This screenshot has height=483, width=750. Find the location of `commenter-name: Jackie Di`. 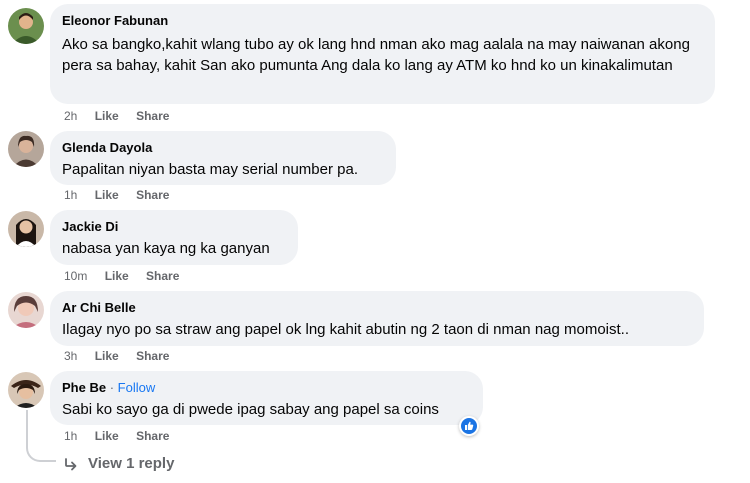

commenter-name: Jackie Di is located at coordinates (174, 226).